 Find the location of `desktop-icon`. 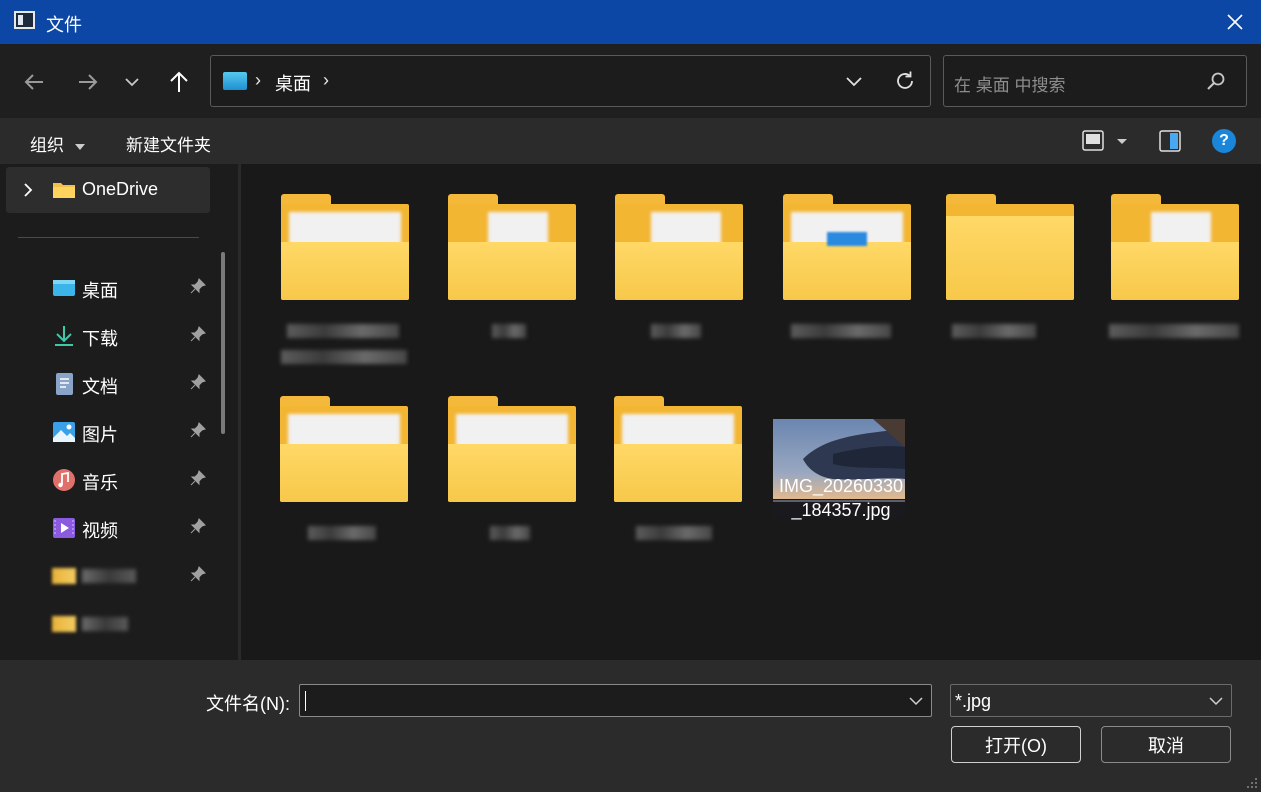

desktop-icon is located at coordinates (64, 288).